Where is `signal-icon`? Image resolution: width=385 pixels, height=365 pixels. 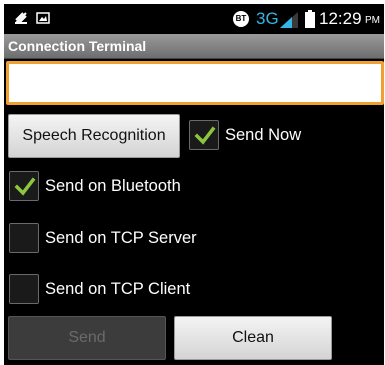
signal-icon is located at coordinates (289, 22).